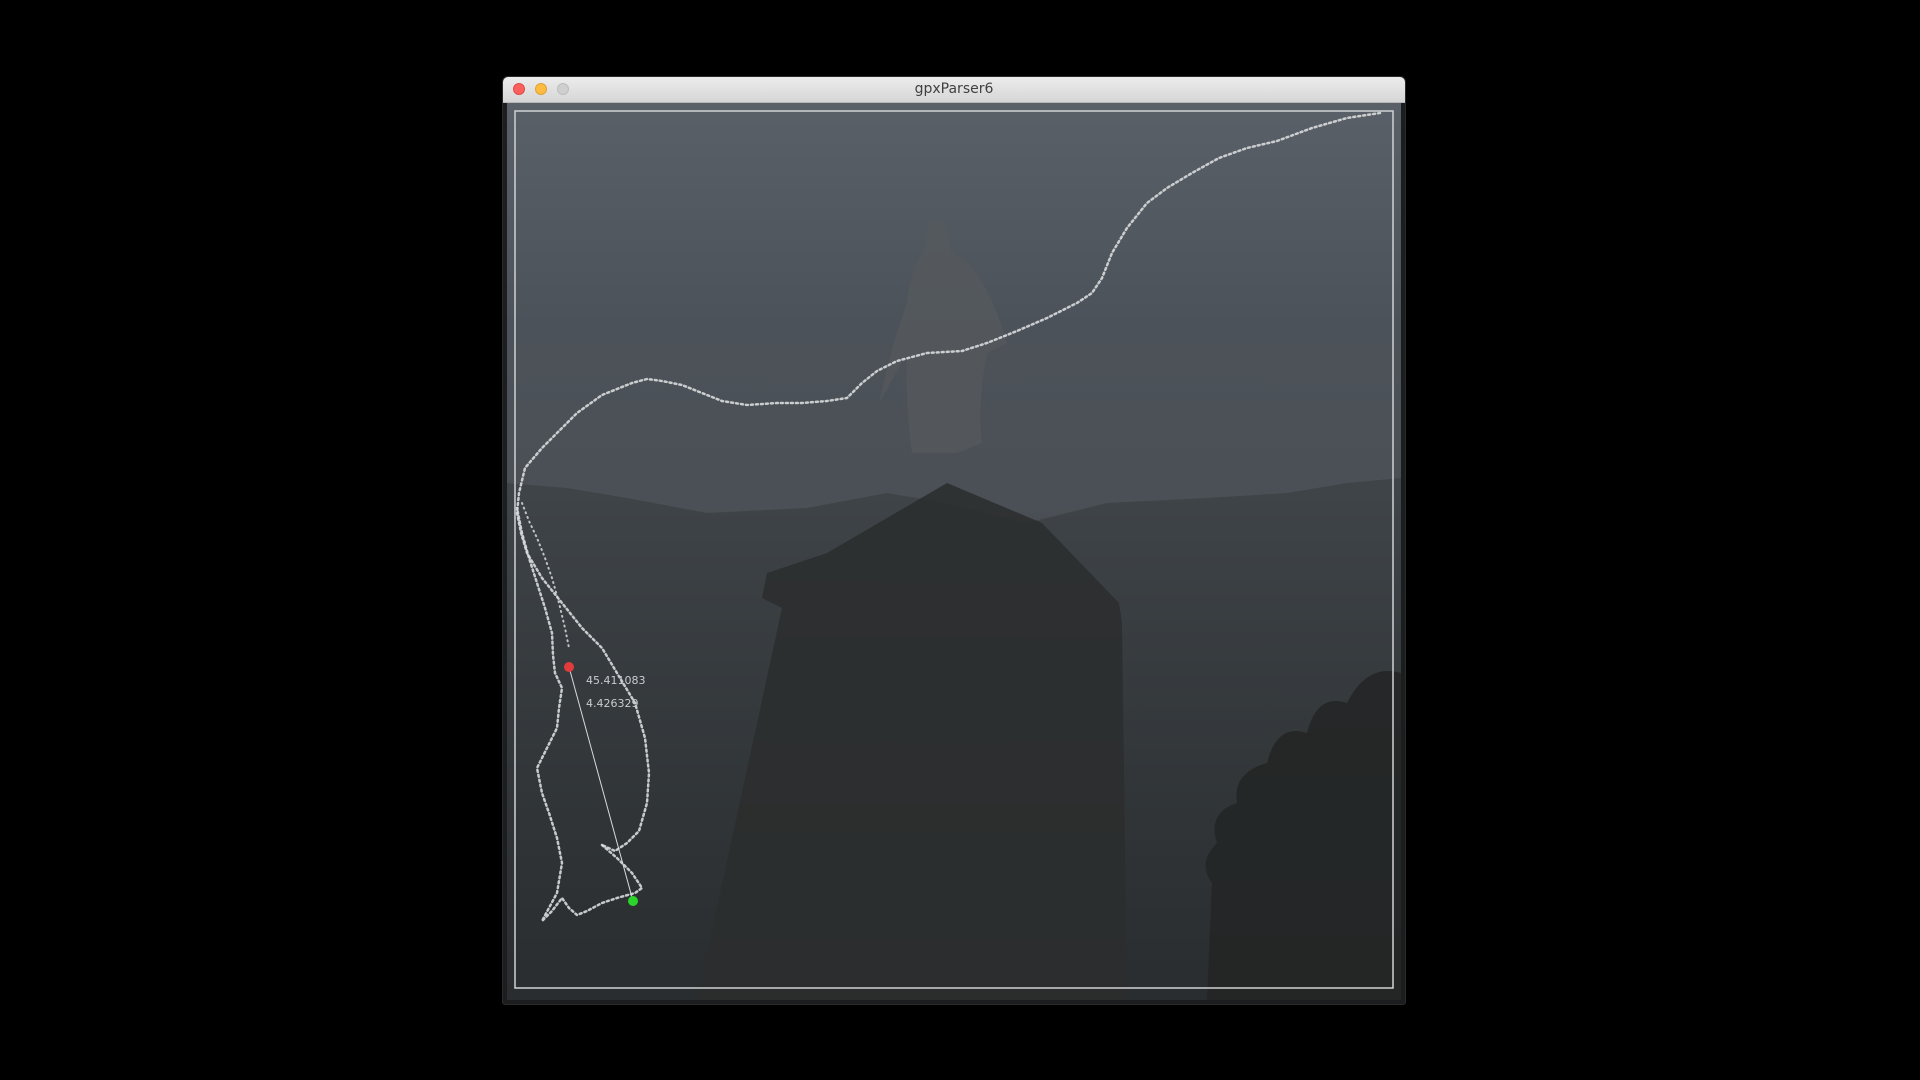 The width and height of the screenshot is (1920, 1080). I want to click on statue-figure, so click(943, 336).